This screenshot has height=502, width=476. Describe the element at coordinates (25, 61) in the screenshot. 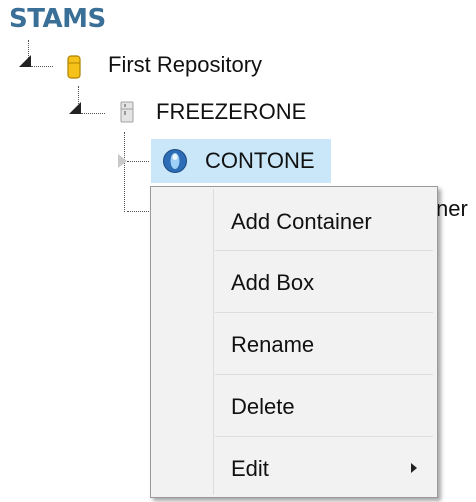

I see `expand-toggle-root` at that location.